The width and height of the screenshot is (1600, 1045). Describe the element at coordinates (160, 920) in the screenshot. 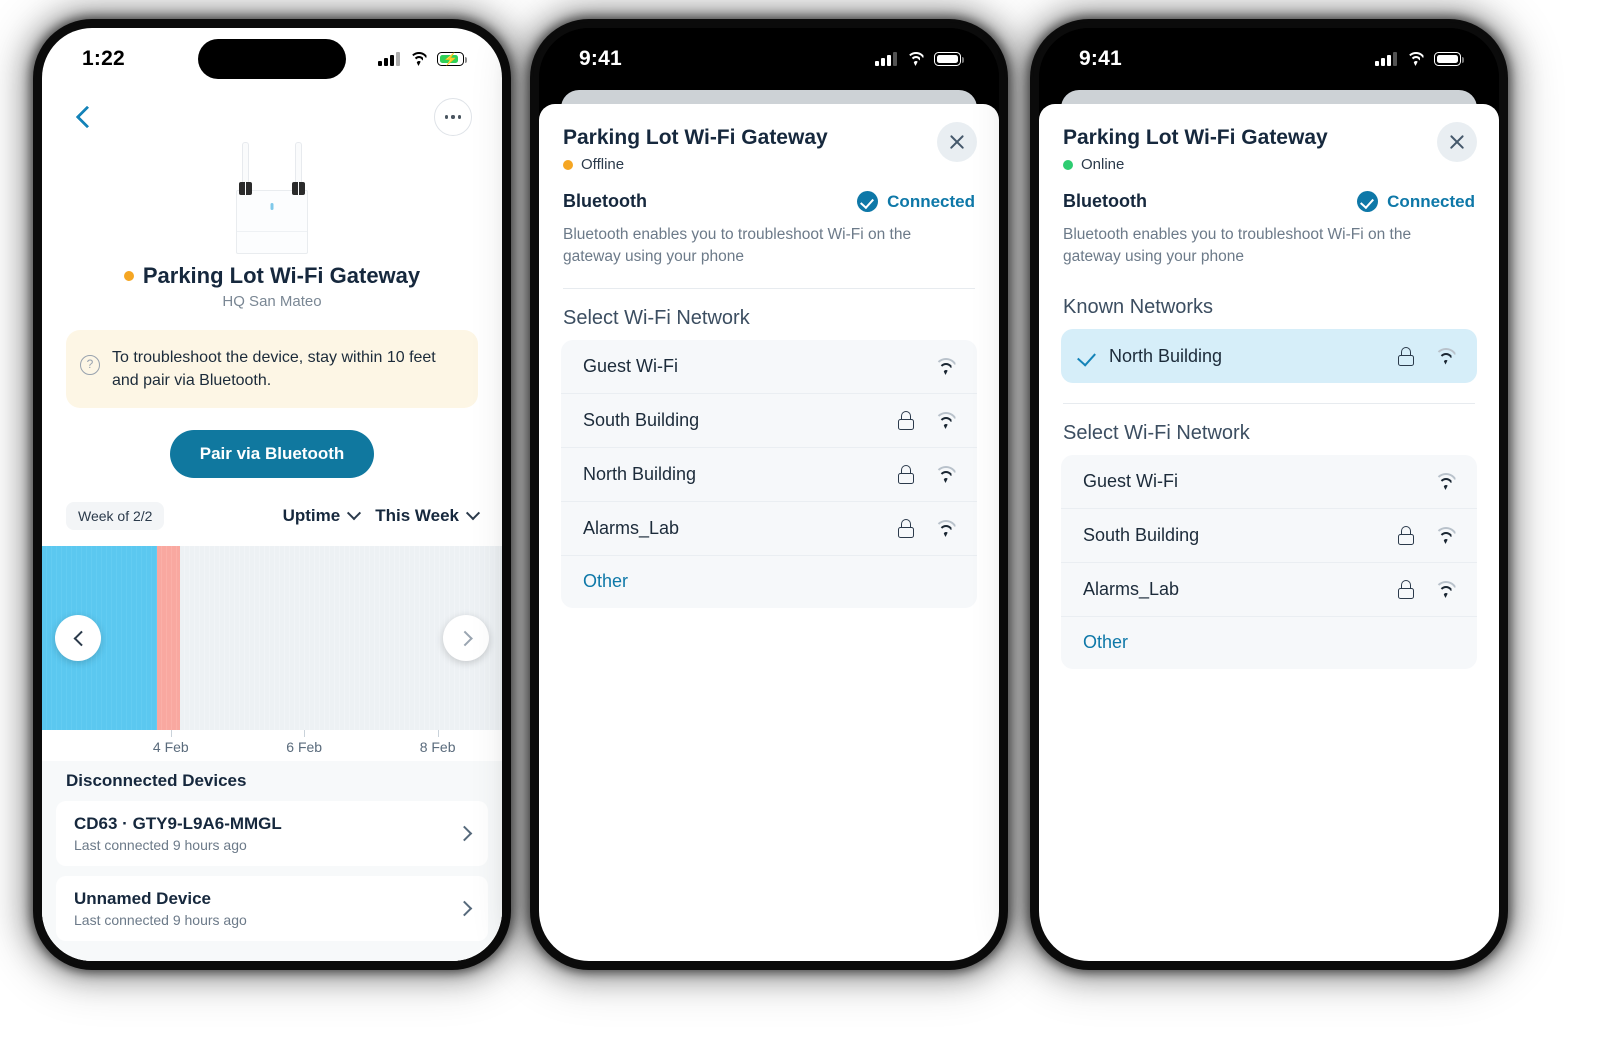

I see `device-row-meta: Last connected 9 hours ago` at that location.